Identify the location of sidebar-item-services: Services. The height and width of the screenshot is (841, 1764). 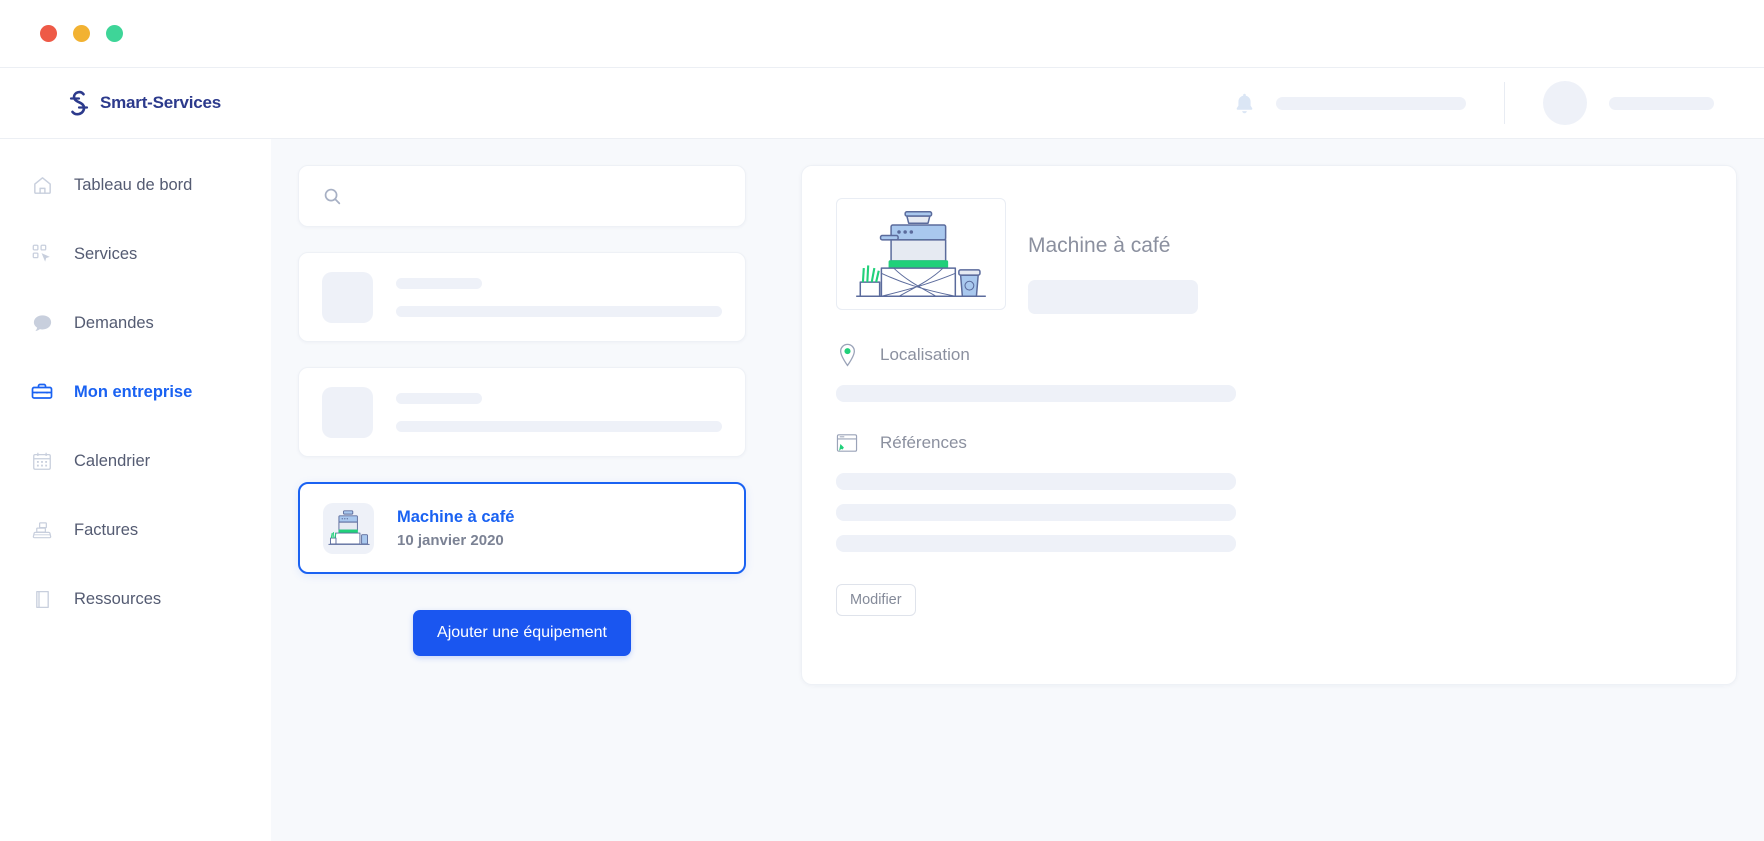
(135, 254).